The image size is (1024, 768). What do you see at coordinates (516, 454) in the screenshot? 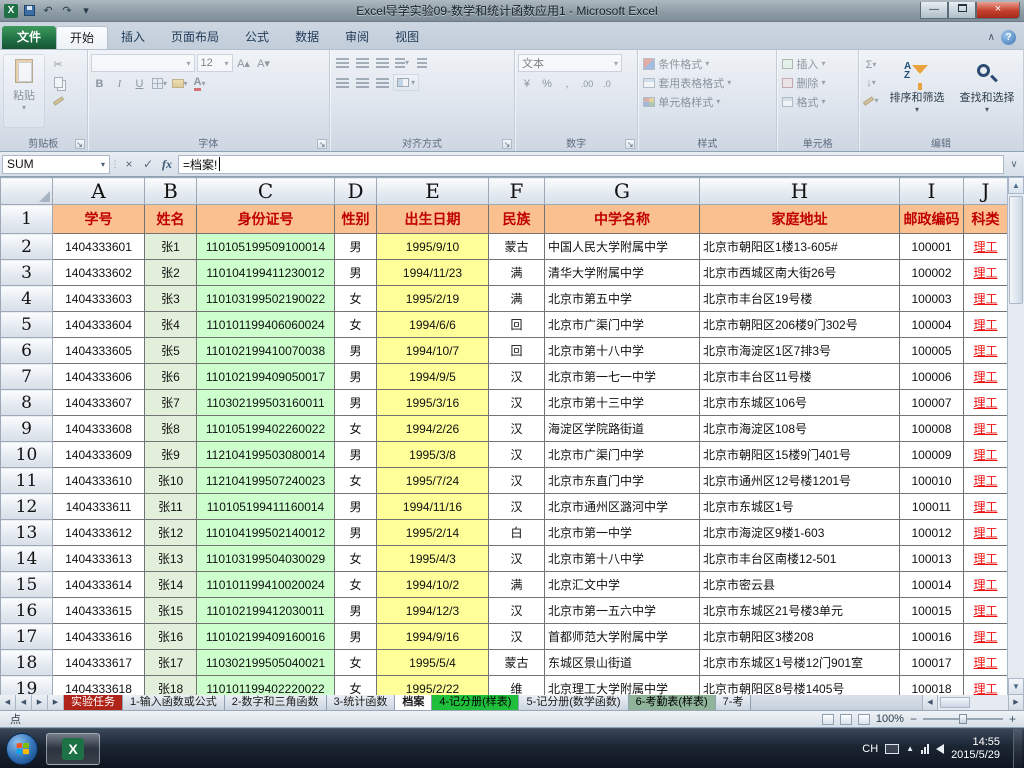
I see `cell-F10: 汉` at bounding box center [516, 454].